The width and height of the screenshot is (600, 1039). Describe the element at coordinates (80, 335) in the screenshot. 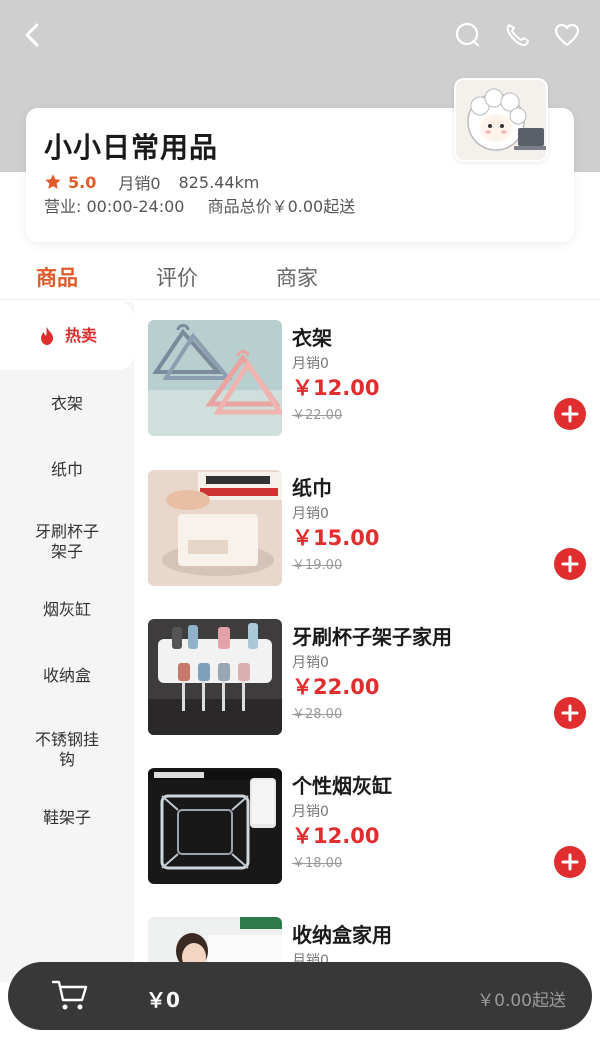

I see `sidebar-item-label: 热卖` at that location.